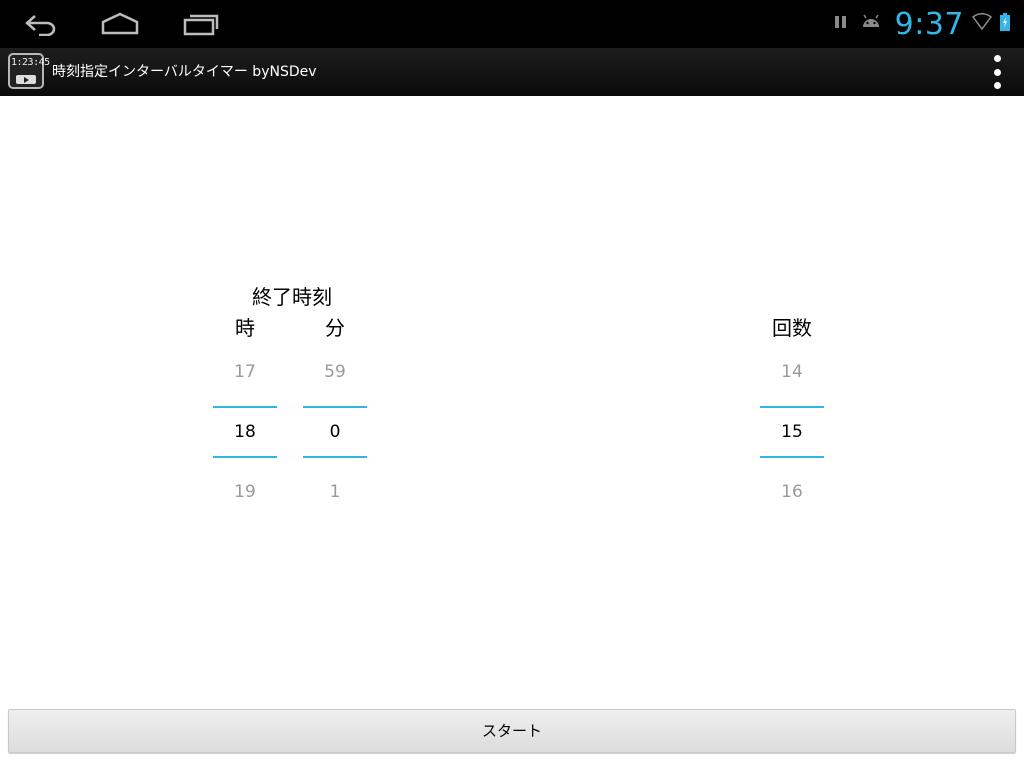 This screenshot has width=1024, height=768. What do you see at coordinates (335, 432) in the screenshot?
I see `minute-current-value: 0` at bounding box center [335, 432].